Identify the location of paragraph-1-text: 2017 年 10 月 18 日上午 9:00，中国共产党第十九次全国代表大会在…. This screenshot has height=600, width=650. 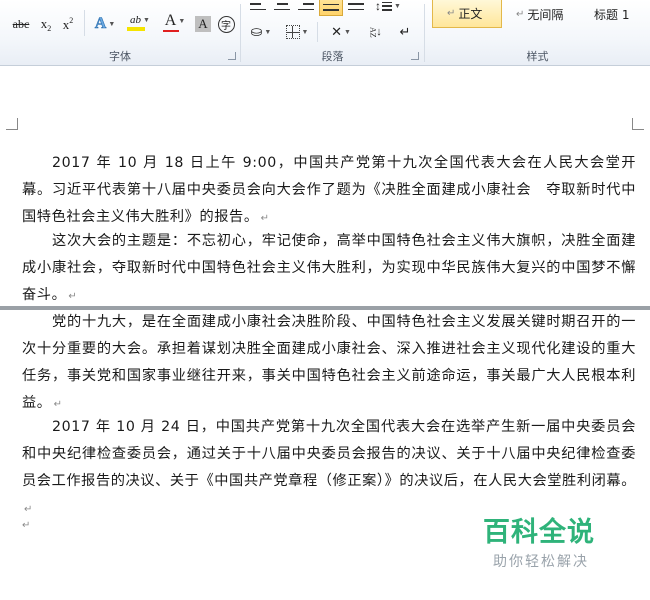
(329, 190).